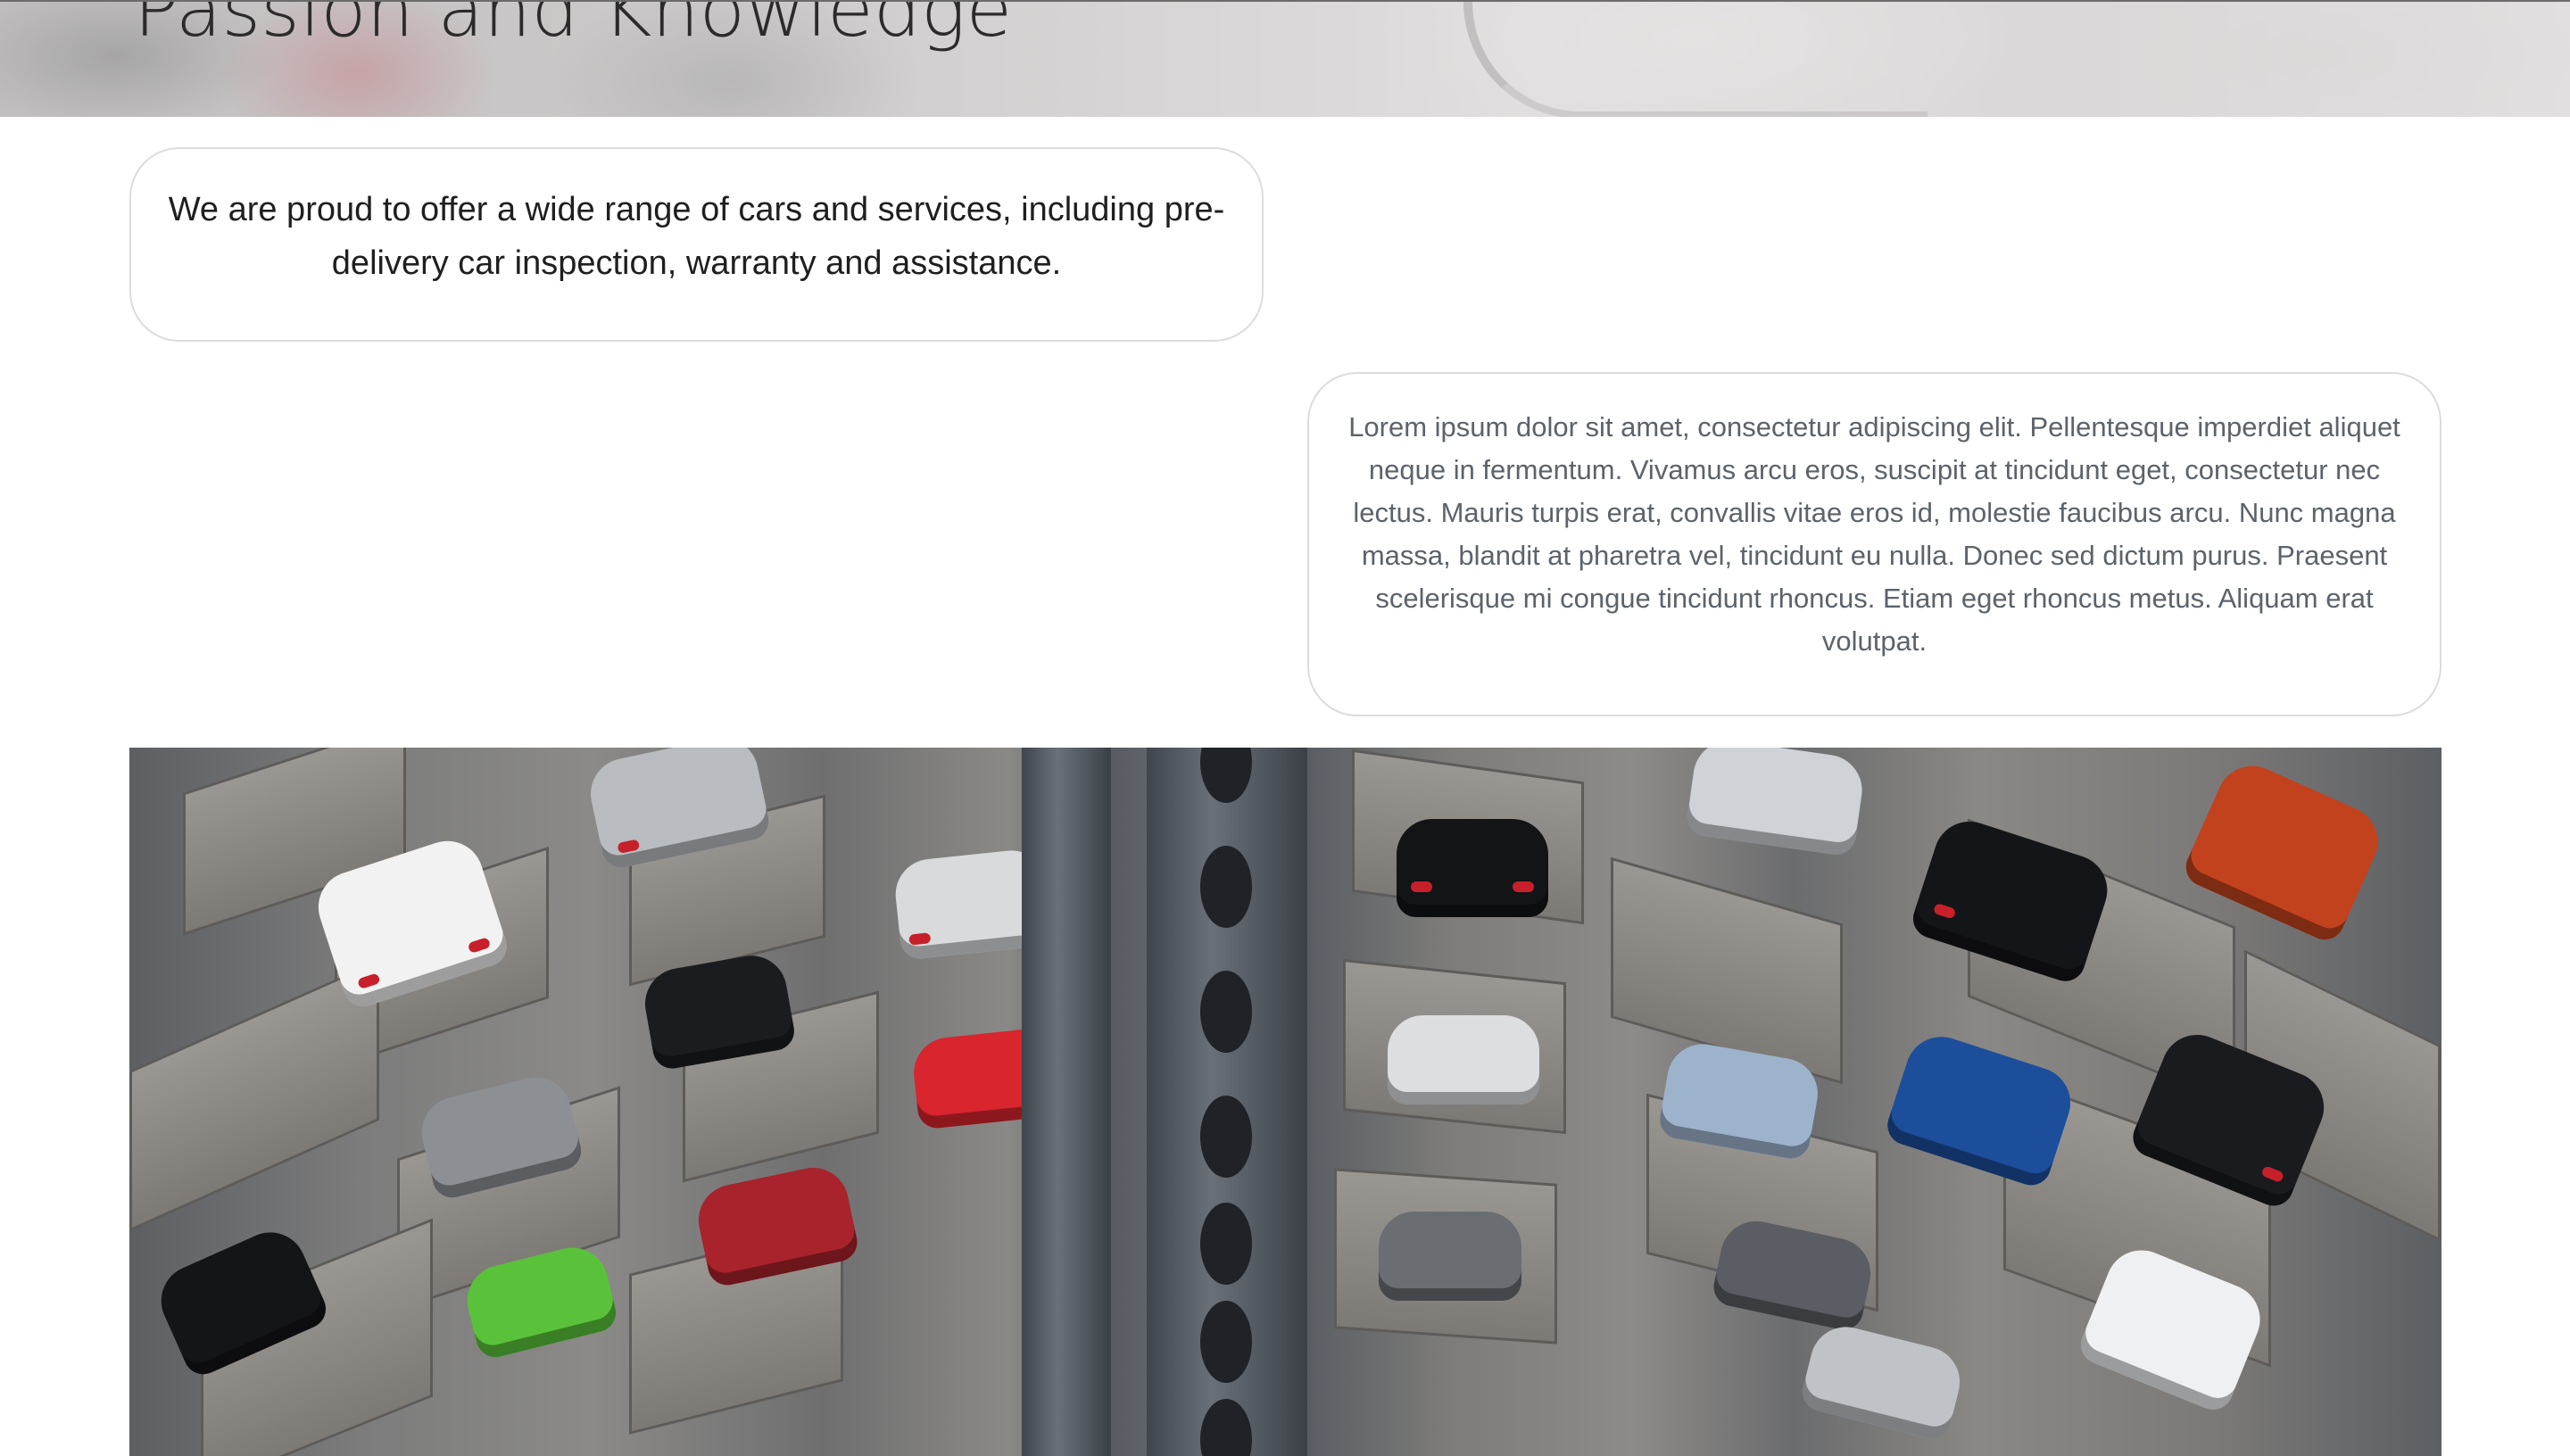 Image resolution: width=2570 pixels, height=1456 pixels. Describe the element at coordinates (254, 1095) in the screenshot. I see `platform` at that location.